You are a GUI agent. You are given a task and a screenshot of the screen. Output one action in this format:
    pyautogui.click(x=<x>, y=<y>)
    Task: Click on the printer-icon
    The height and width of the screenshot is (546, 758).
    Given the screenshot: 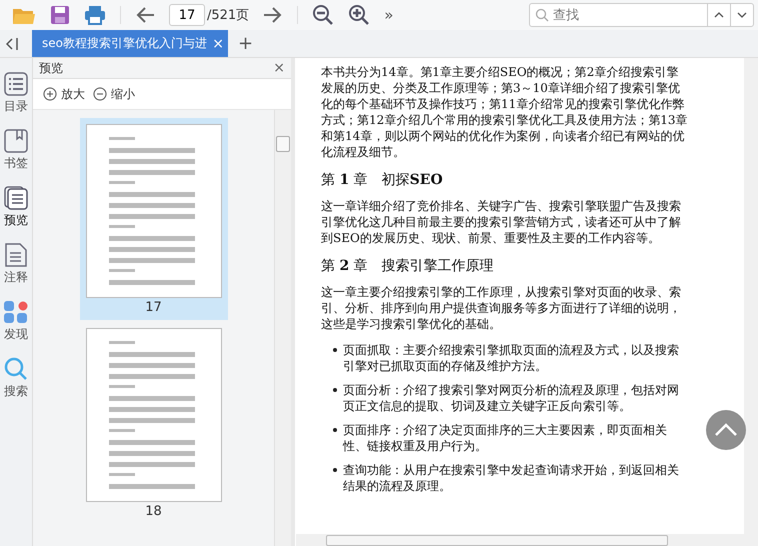 What is the action you would take?
    pyautogui.click(x=95, y=15)
    